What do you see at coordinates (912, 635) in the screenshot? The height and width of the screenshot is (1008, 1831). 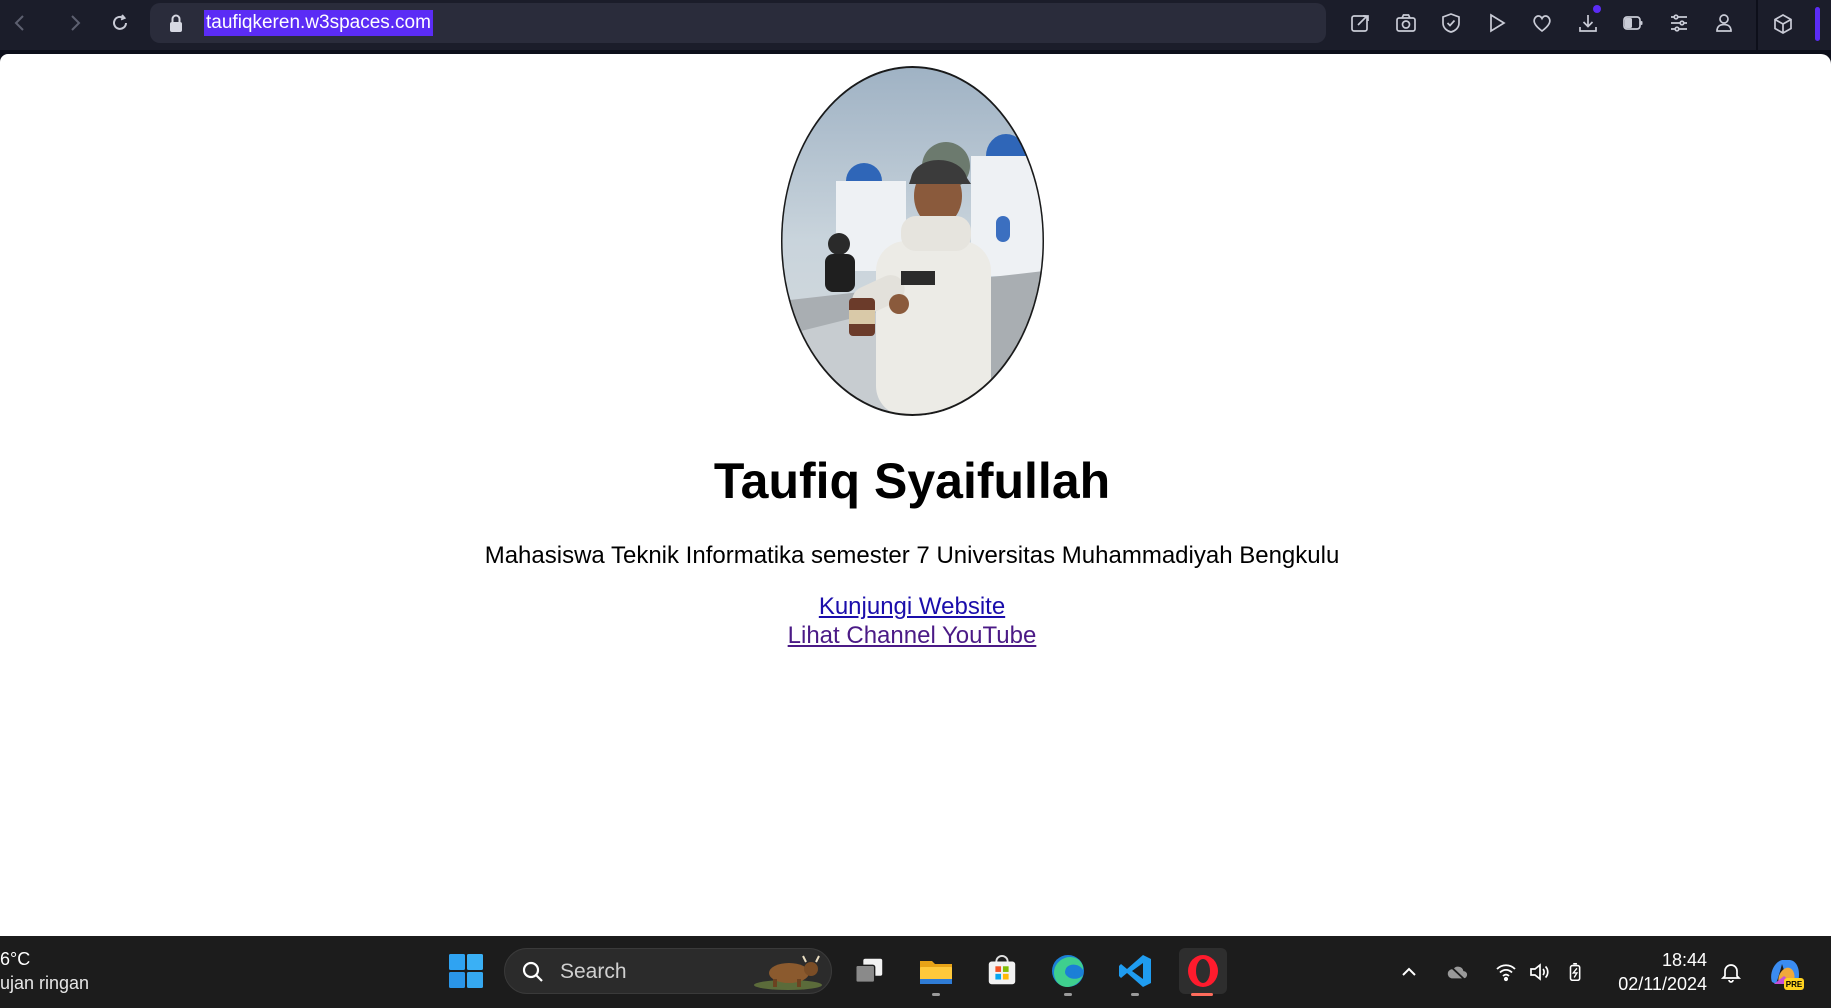 I see `youtube-channel-link: Lihat Channel YouTube` at bounding box center [912, 635].